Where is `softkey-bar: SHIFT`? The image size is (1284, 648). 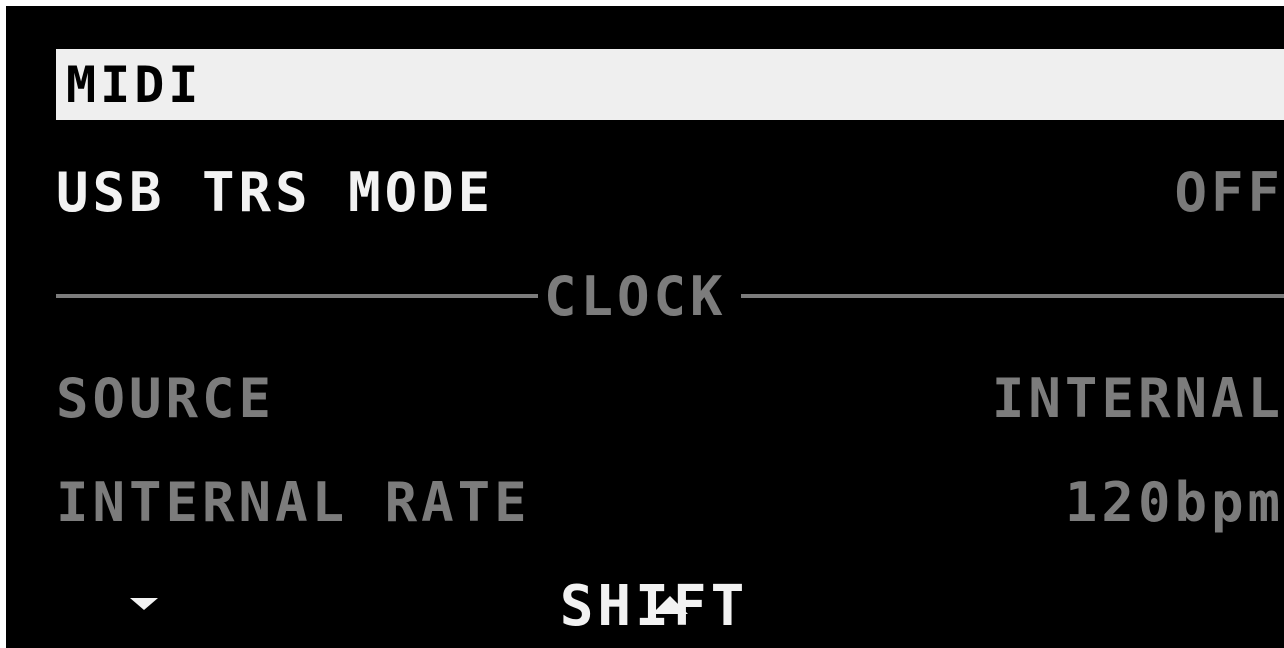
softkey-bar: SHIFT is located at coordinates (645, 606).